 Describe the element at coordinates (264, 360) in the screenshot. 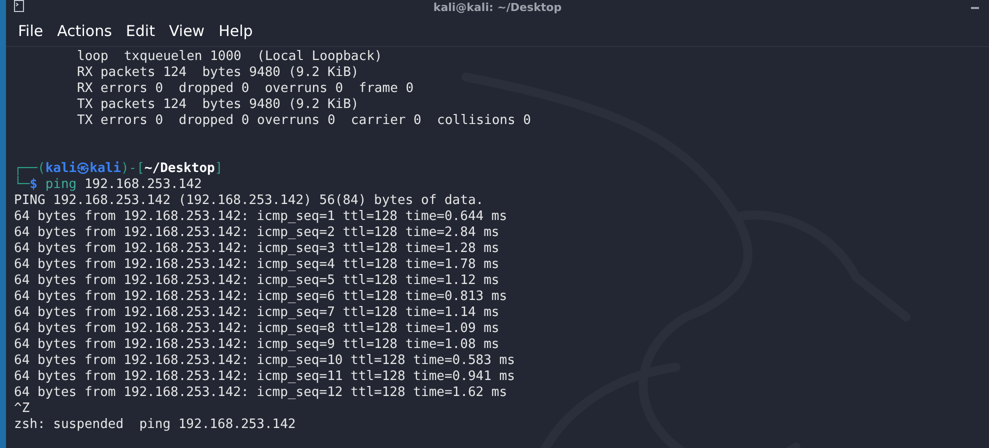

I see `terminal-output-line: 64 bytes from 192.168.253.142: icmp_seq=10 ttl=128 time=0.583 ms` at that location.